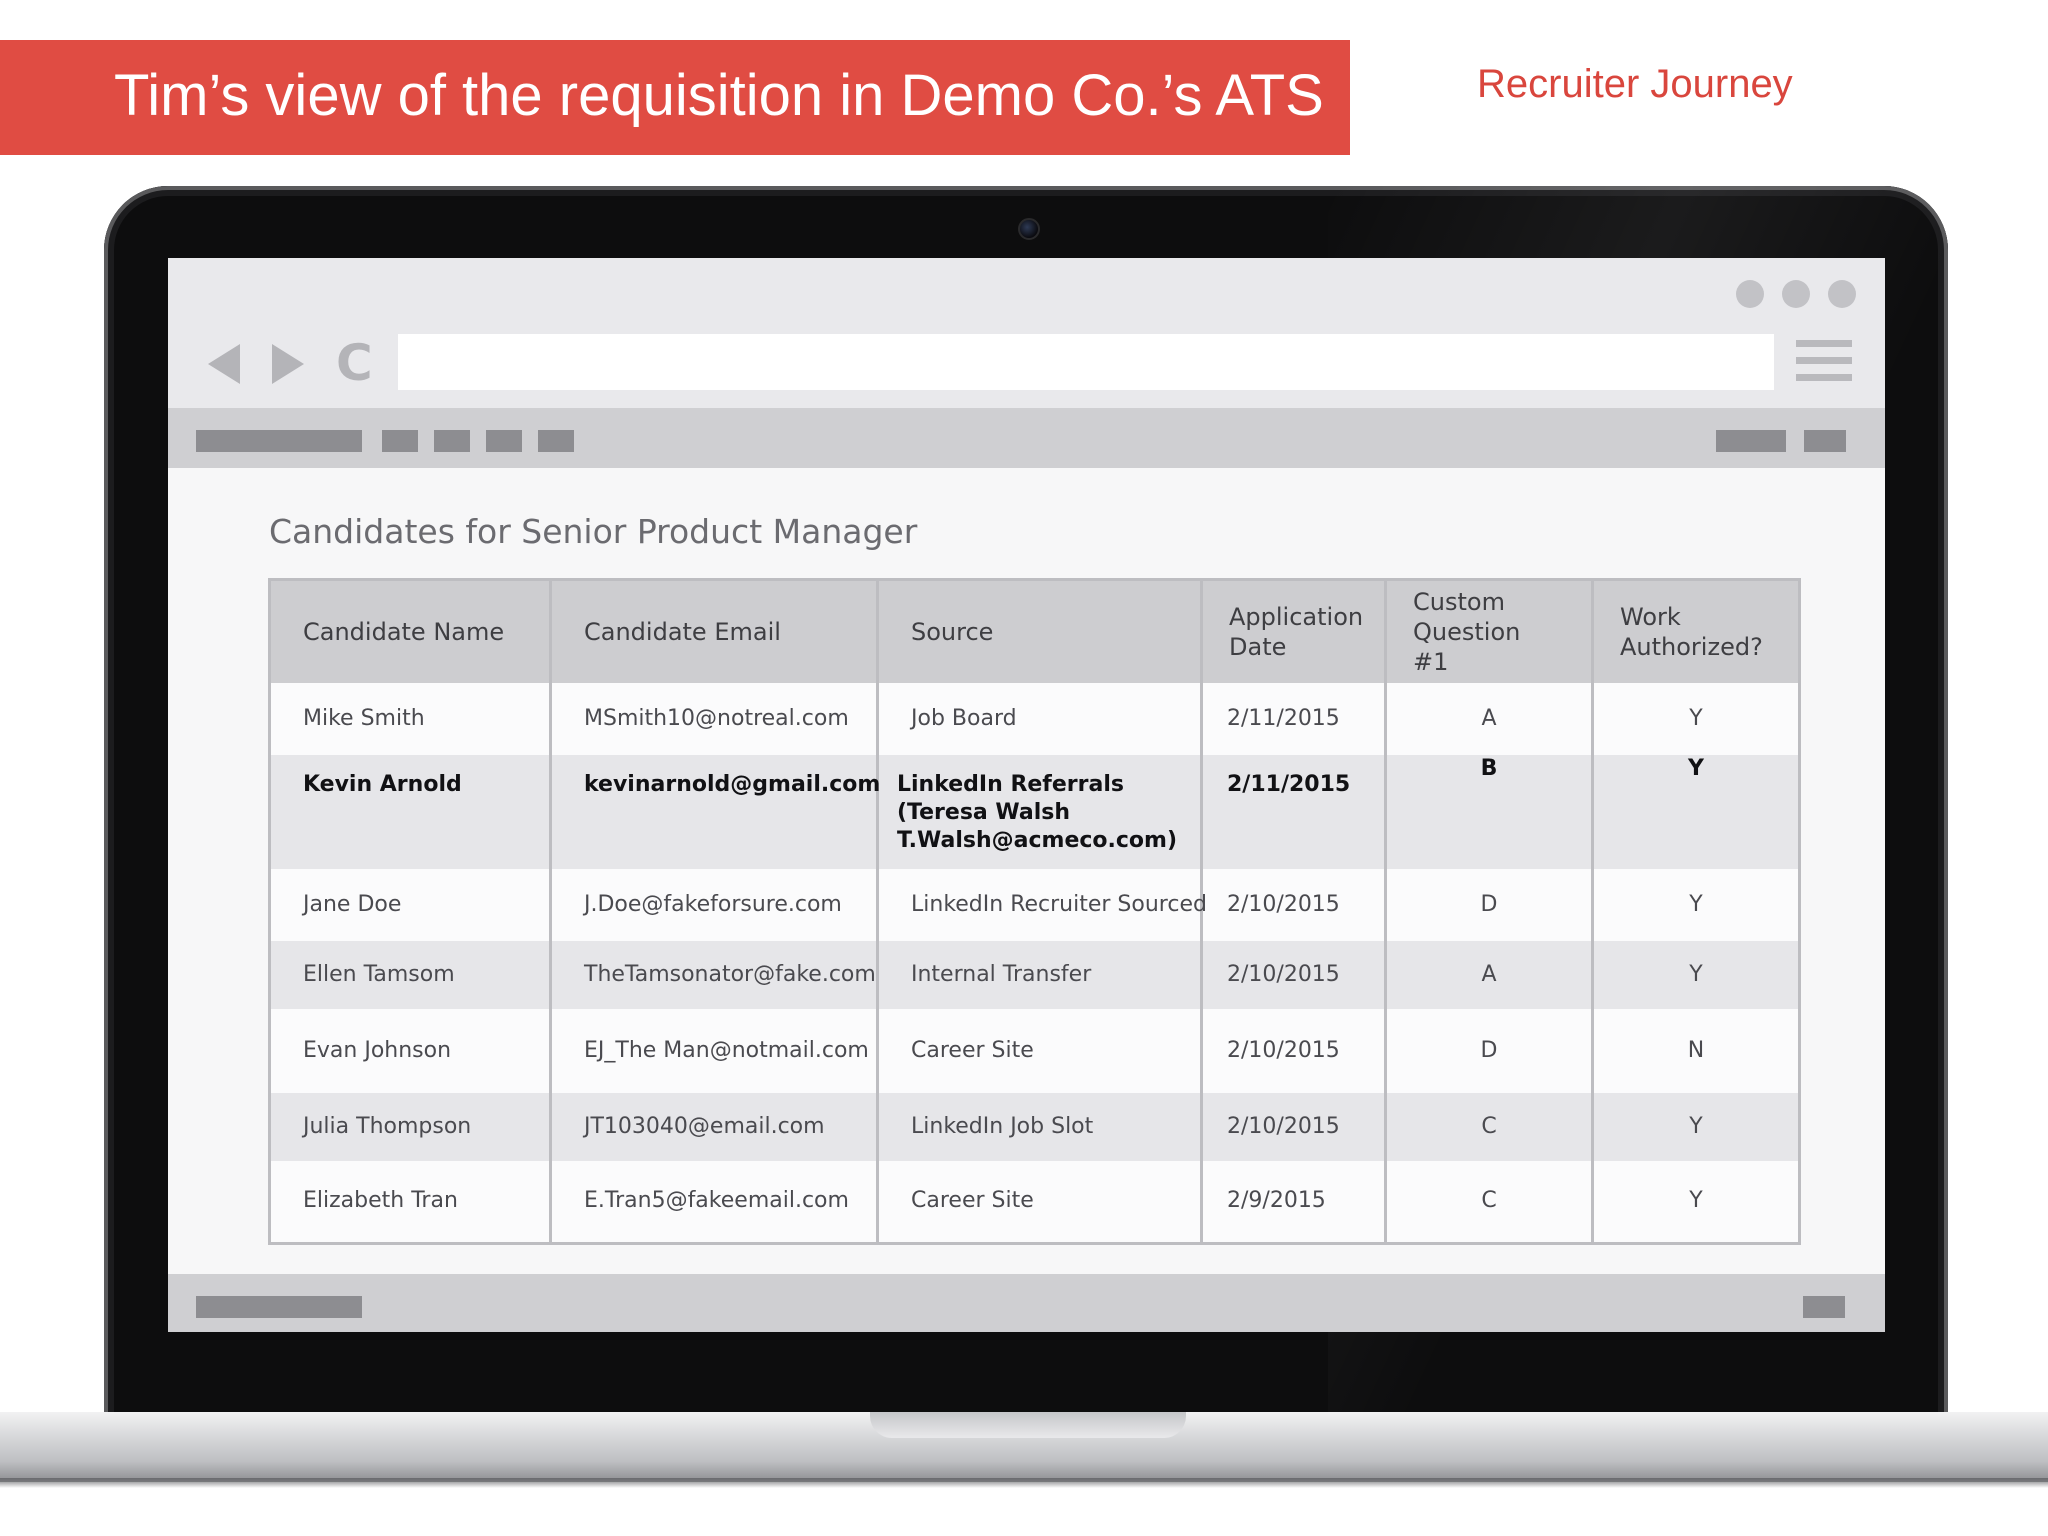 This screenshot has width=2048, height=1536. What do you see at coordinates (410, 975) in the screenshot?
I see `candidate-name: Ellen Tamsom` at bounding box center [410, 975].